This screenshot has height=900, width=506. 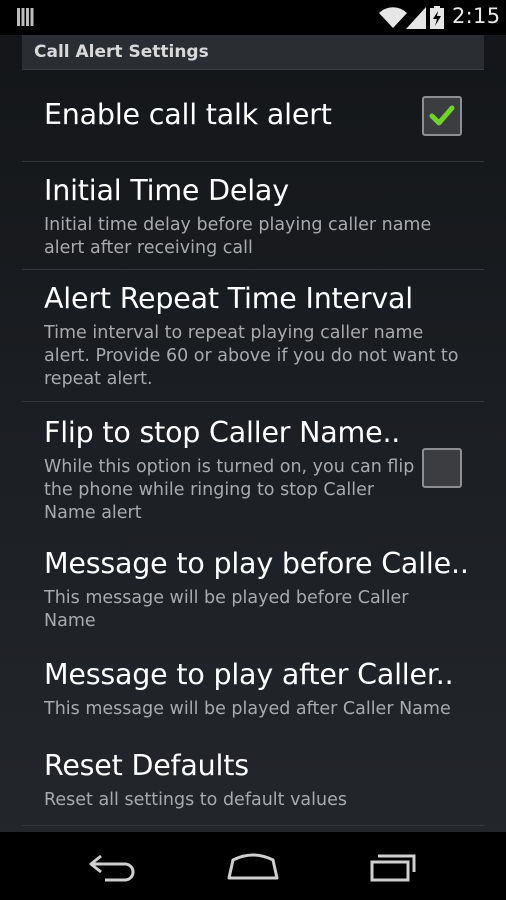 I want to click on wifi-icon, so click(x=393, y=18).